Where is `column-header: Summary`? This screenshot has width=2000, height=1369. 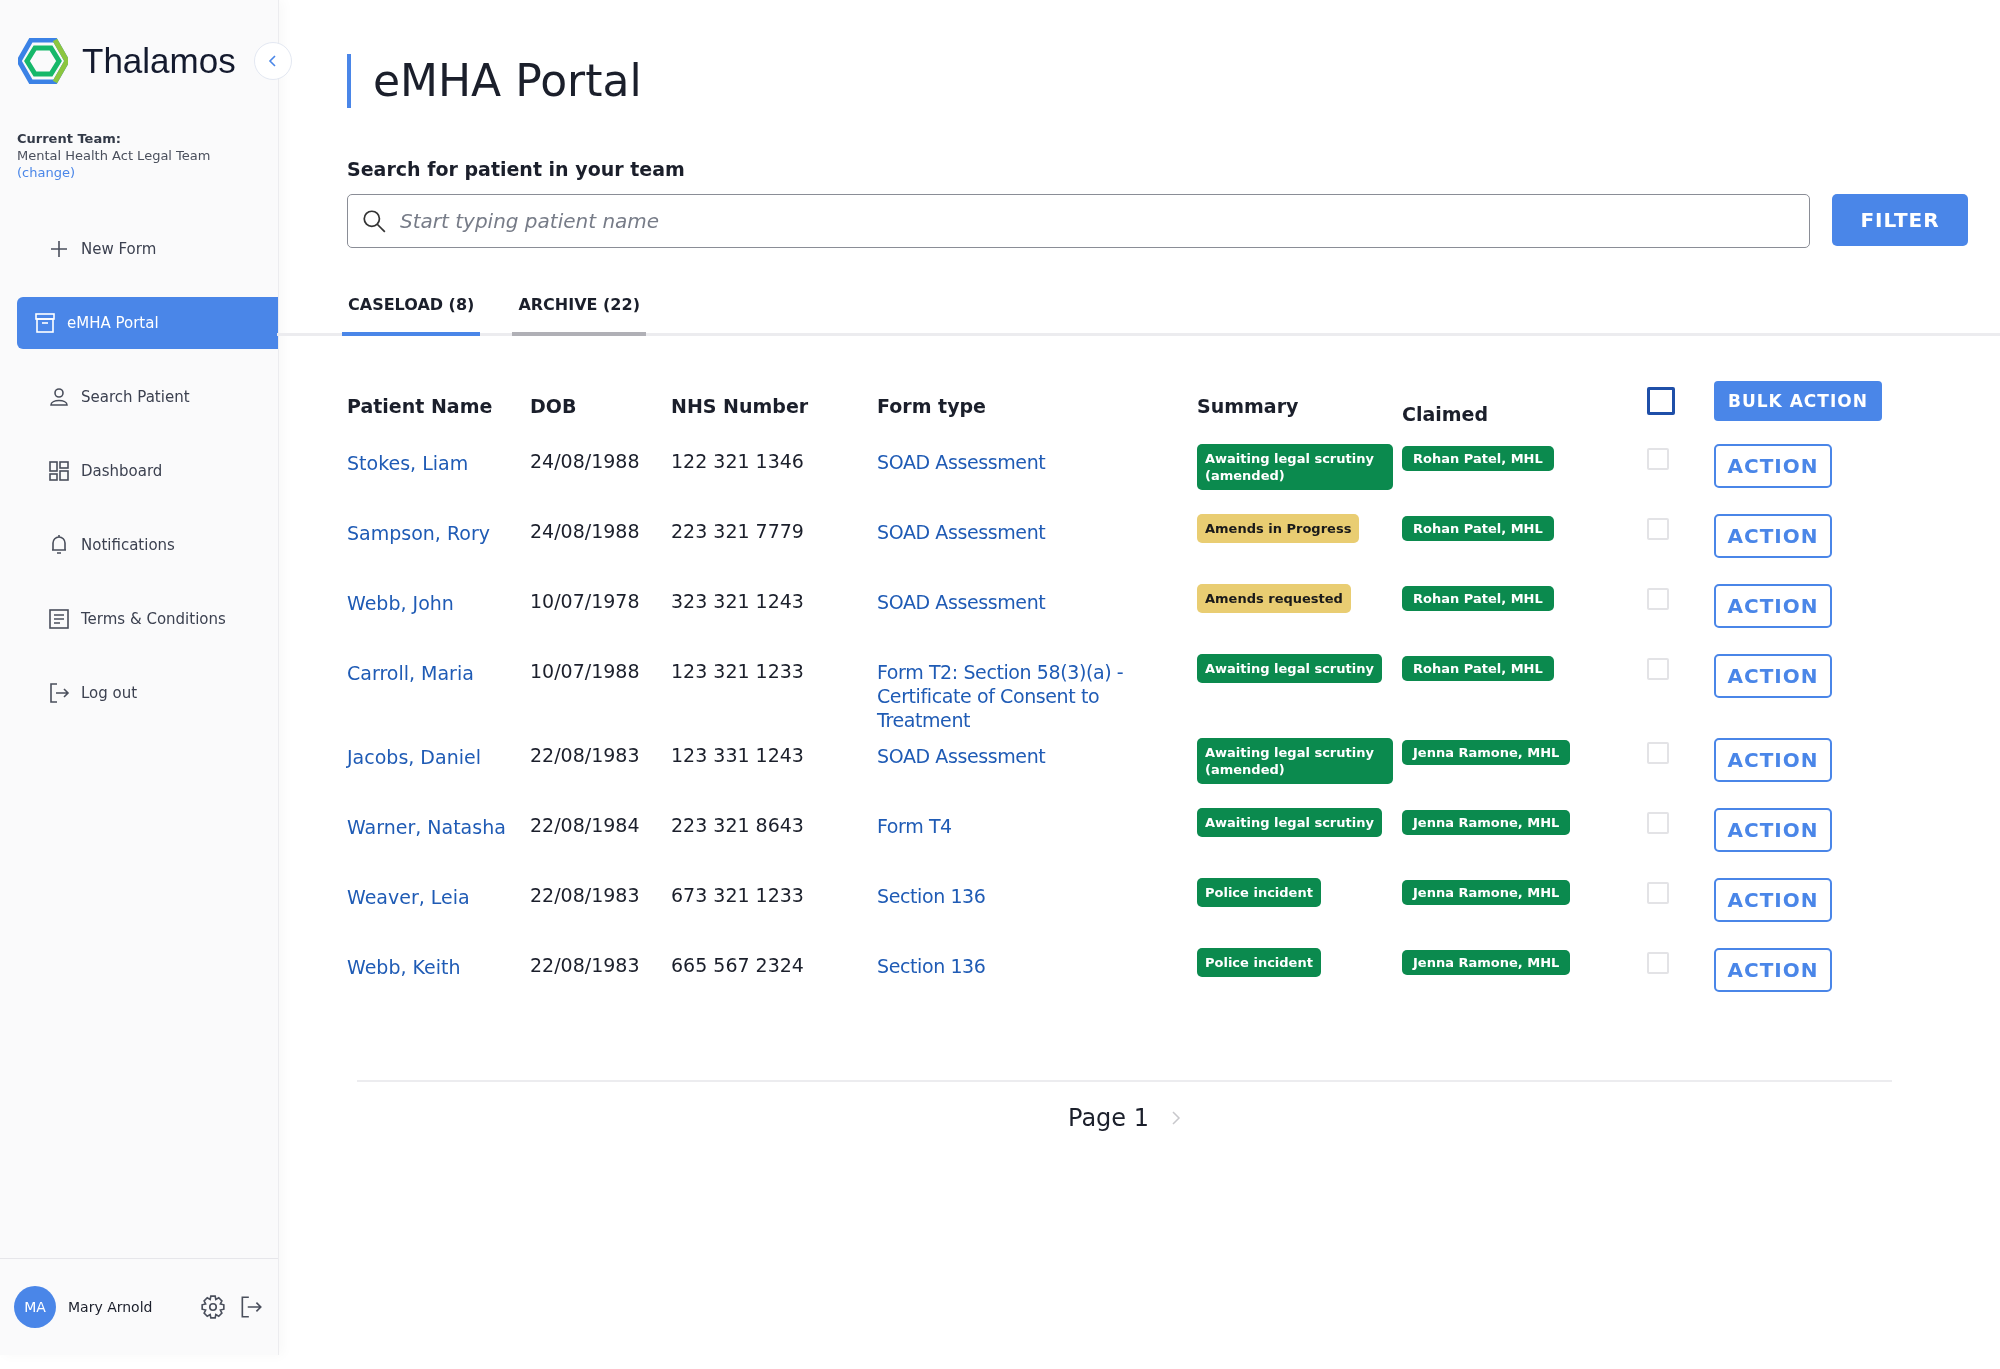
column-header: Summary is located at coordinates (1248, 406).